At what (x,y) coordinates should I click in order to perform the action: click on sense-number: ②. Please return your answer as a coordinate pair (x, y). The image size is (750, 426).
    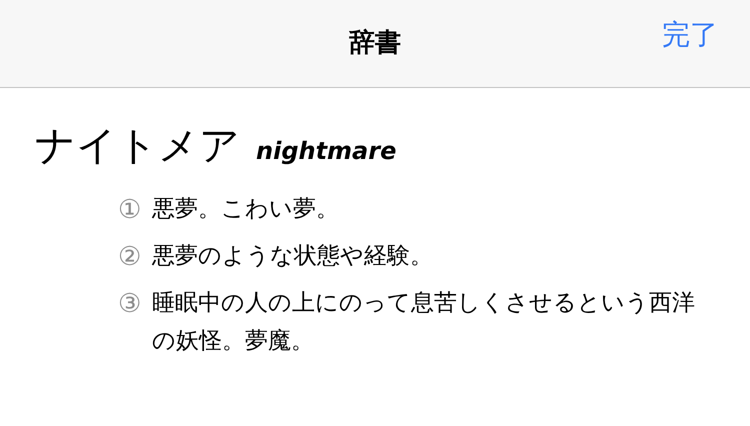
    Looking at the image, I should click on (130, 257).